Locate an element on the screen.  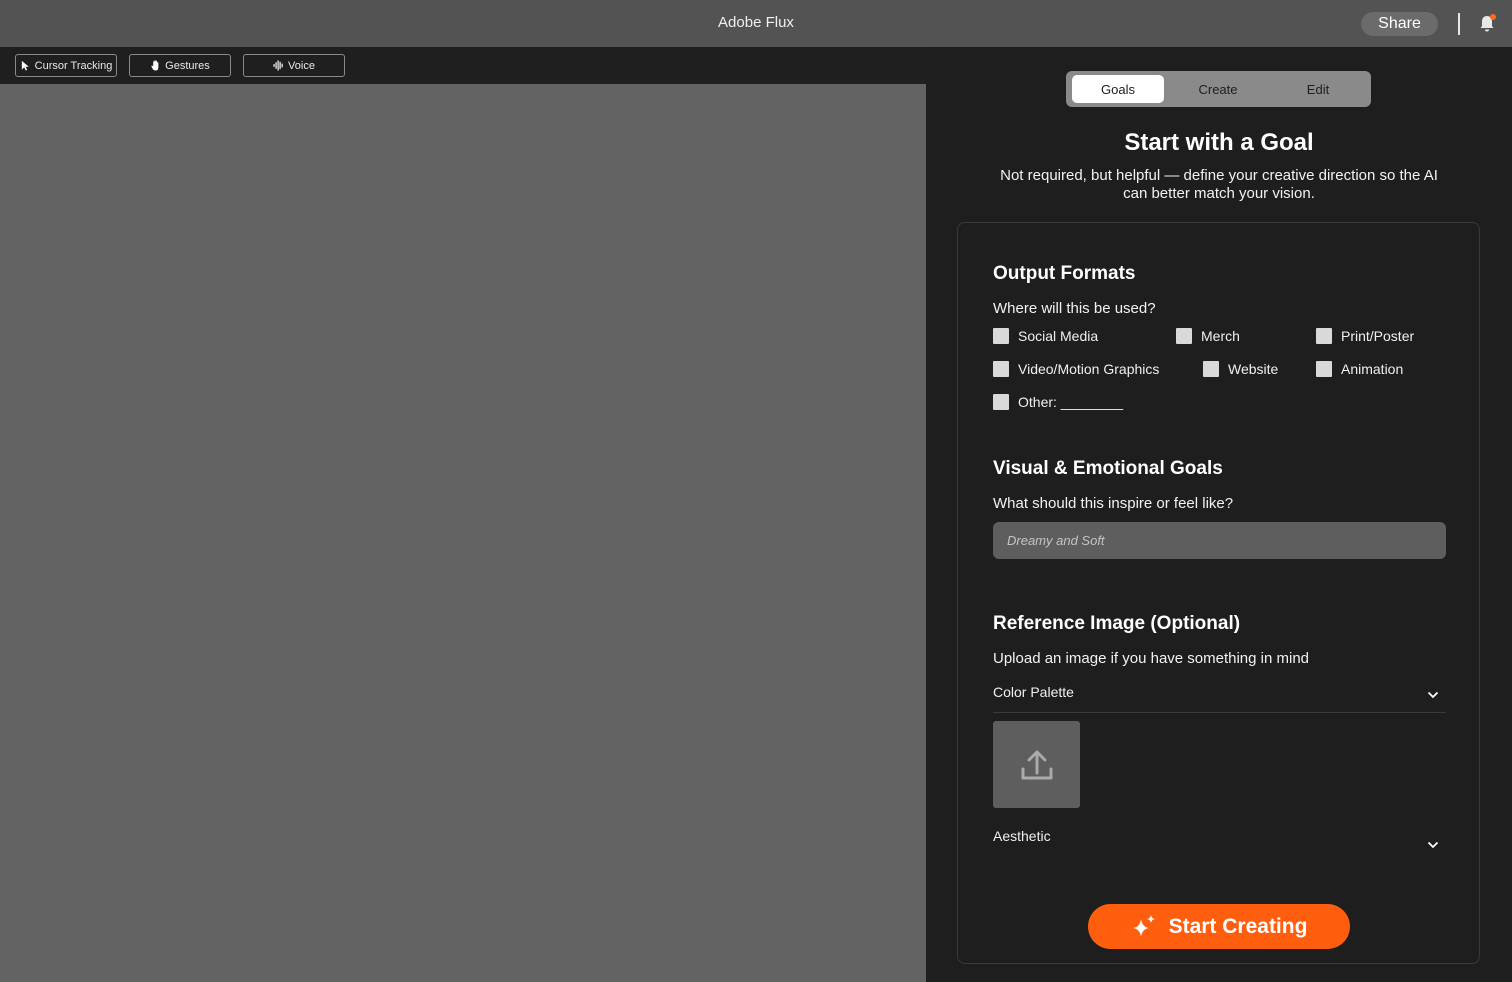
cursor-tracking-button: Cursor Tracking is located at coordinates (66, 65).